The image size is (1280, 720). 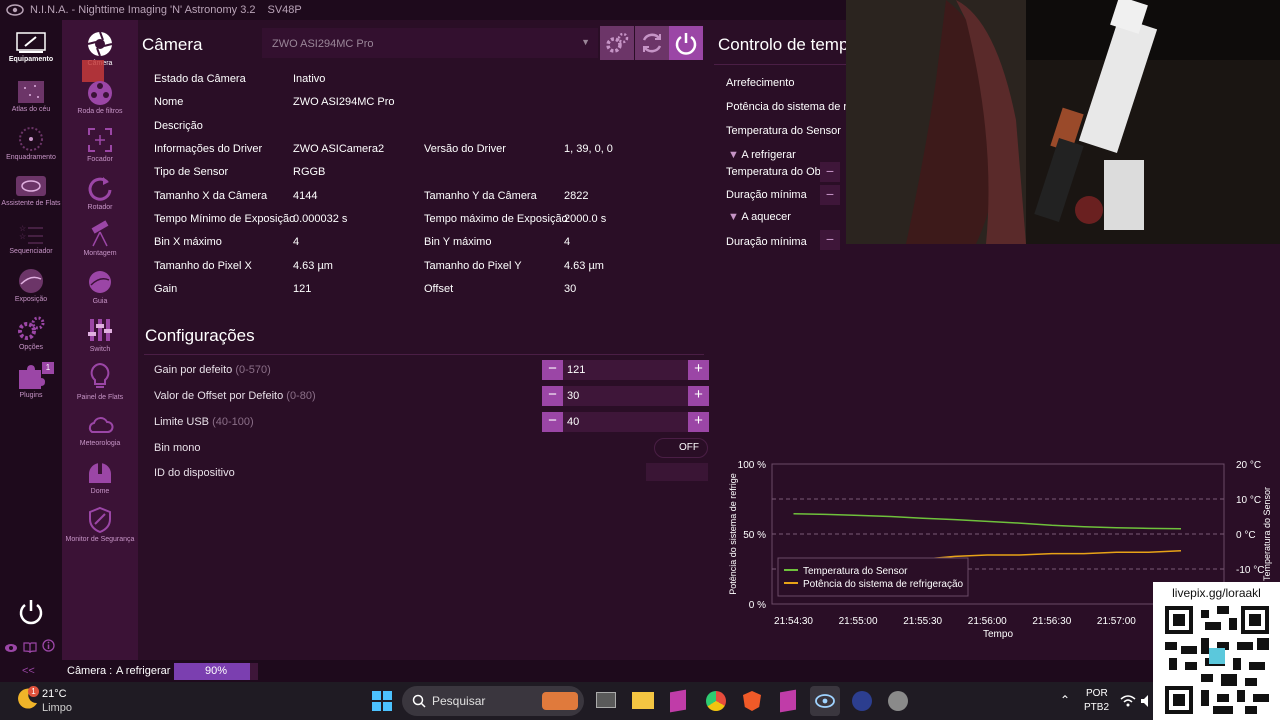 I want to click on y2-tick-label: -10 °C, so click(x=1250, y=570).